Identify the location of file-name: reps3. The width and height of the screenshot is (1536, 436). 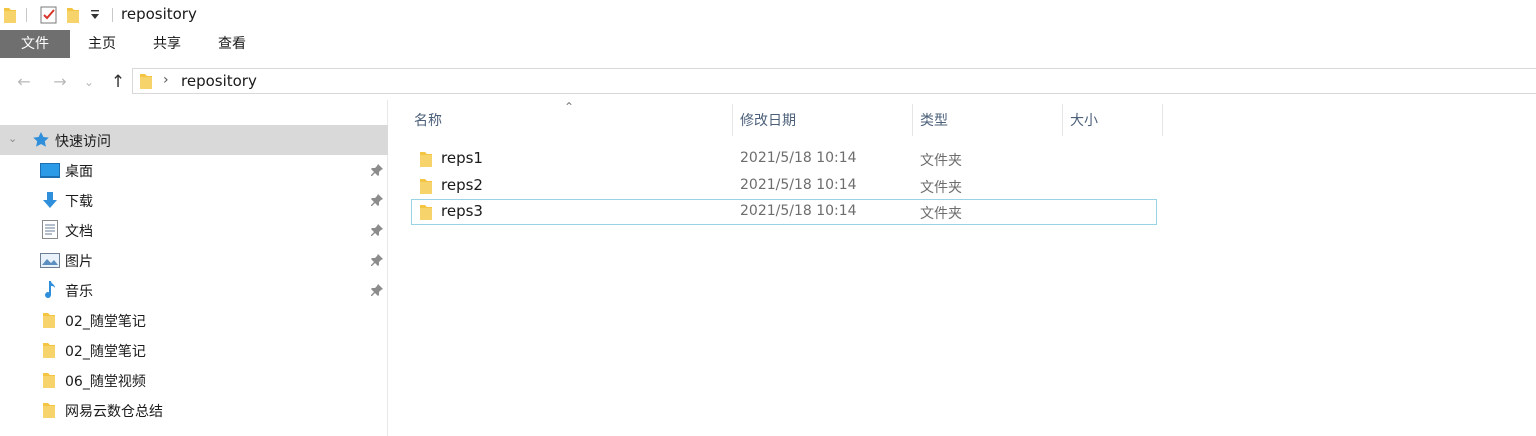
(462, 211).